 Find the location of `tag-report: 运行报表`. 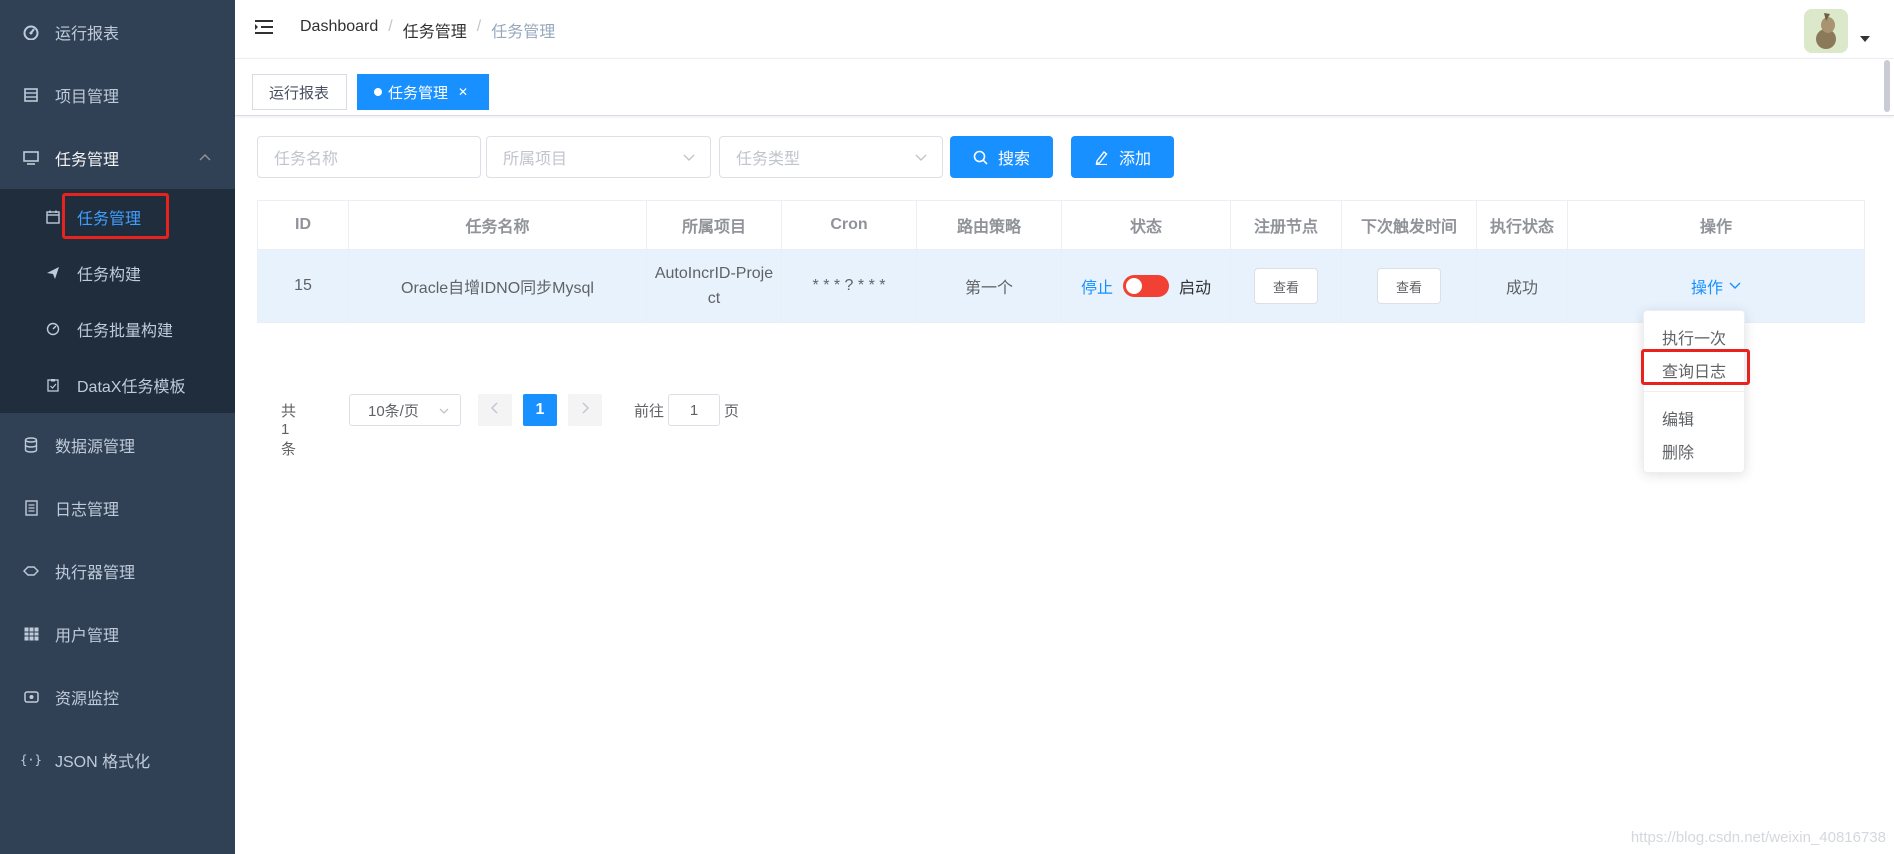

tag-report: 运行报表 is located at coordinates (299, 92).